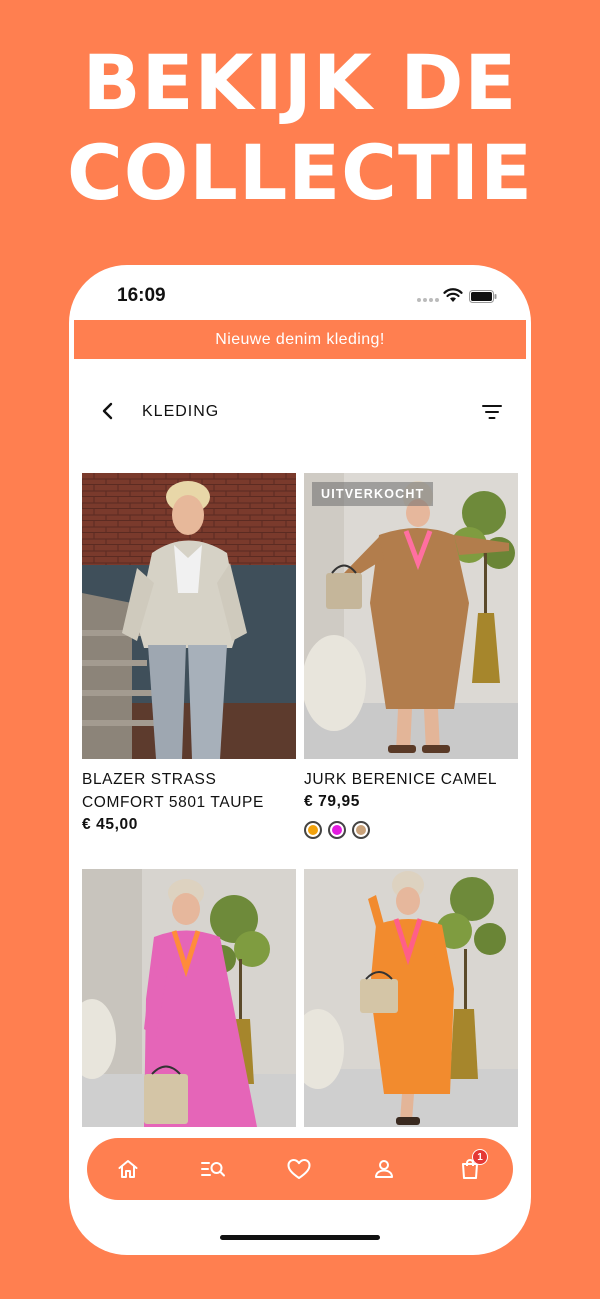 Image resolution: width=600 pixels, height=1299 pixels. Describe the element at coordinates (480, 1157) in the screenshot. I see `cart-count-badge: 1` at that location.